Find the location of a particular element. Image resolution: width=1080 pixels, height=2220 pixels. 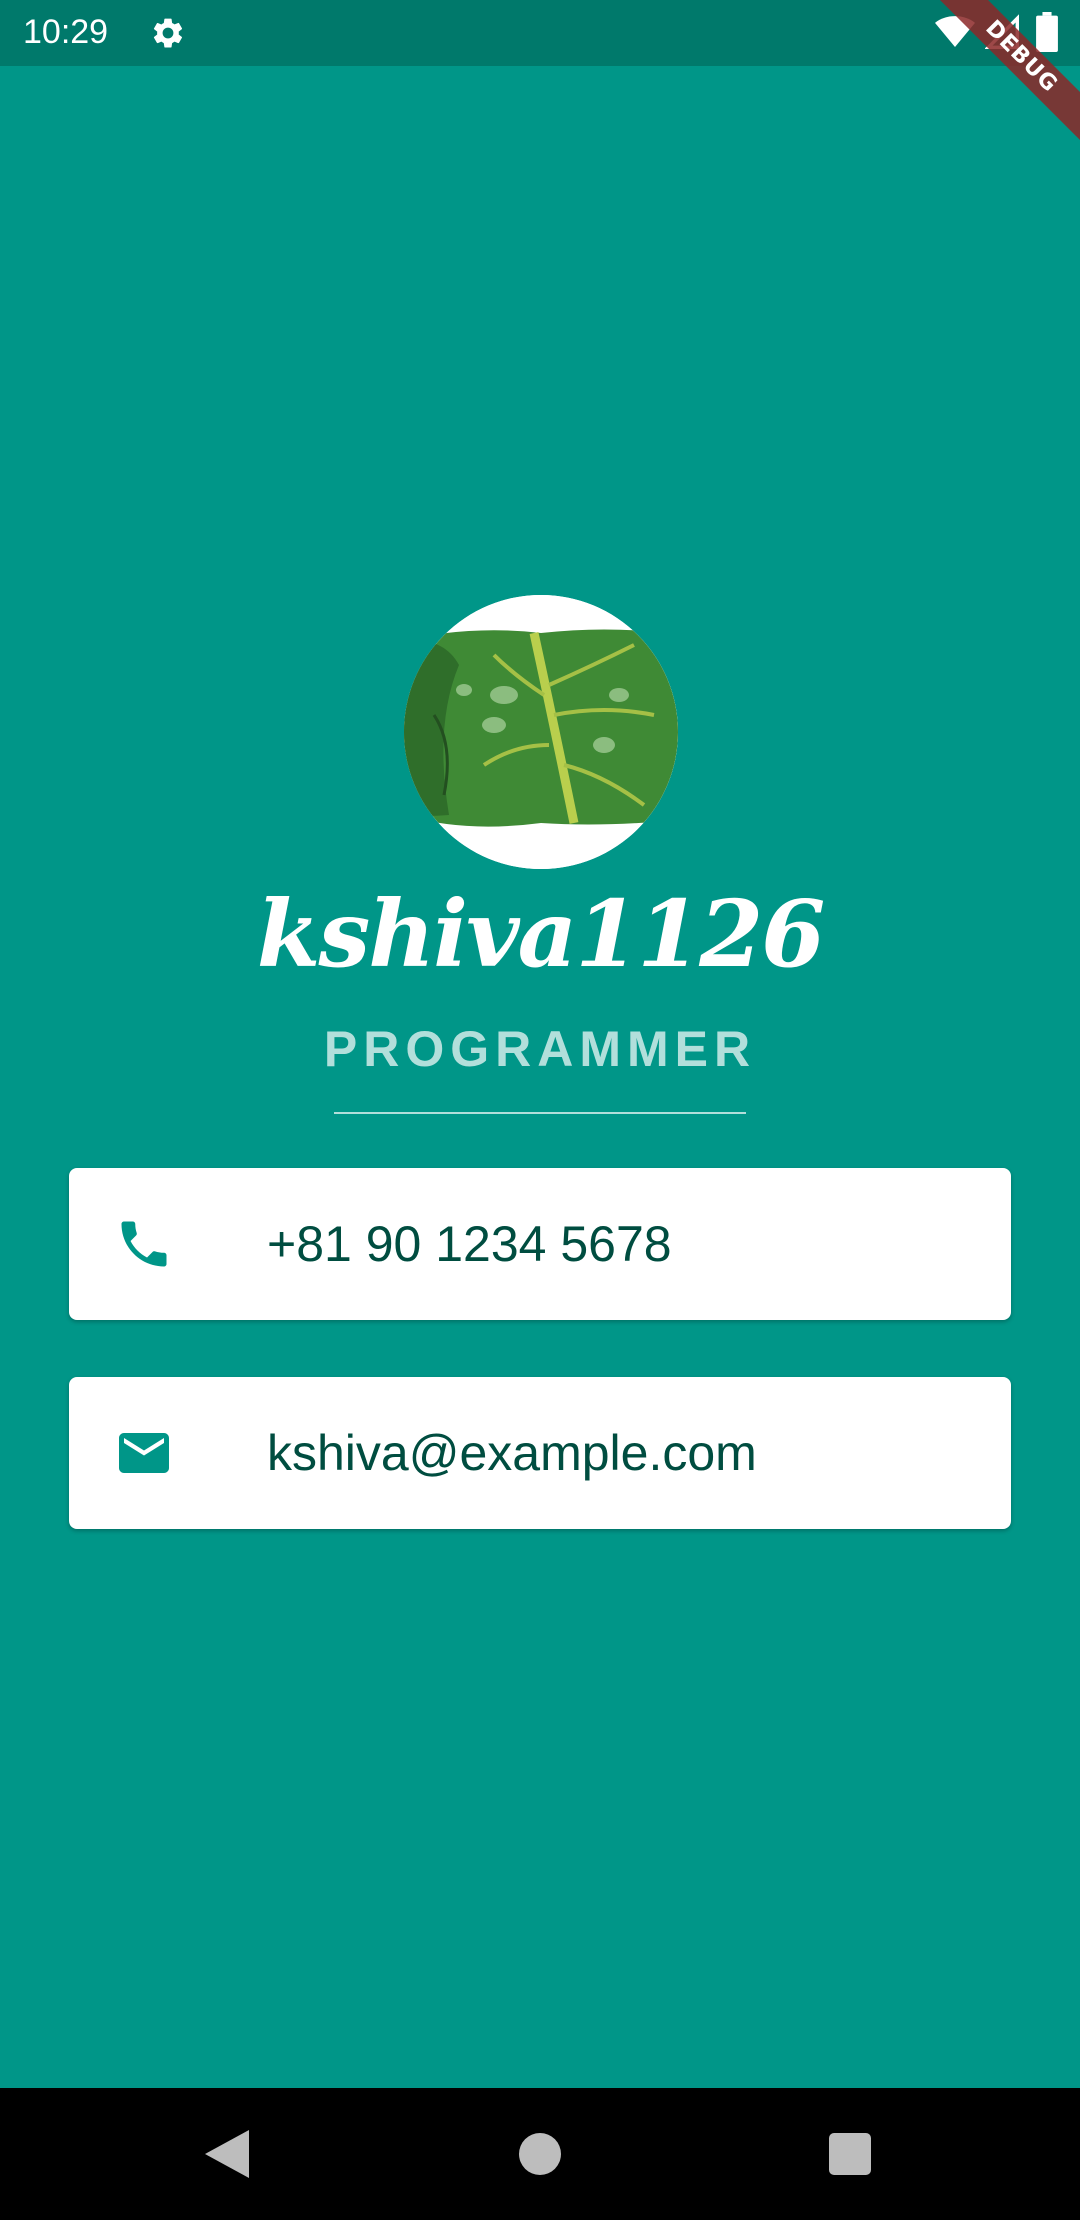

phone-card: +81 90 1234 5678 is located at coordinates (540, 1244).